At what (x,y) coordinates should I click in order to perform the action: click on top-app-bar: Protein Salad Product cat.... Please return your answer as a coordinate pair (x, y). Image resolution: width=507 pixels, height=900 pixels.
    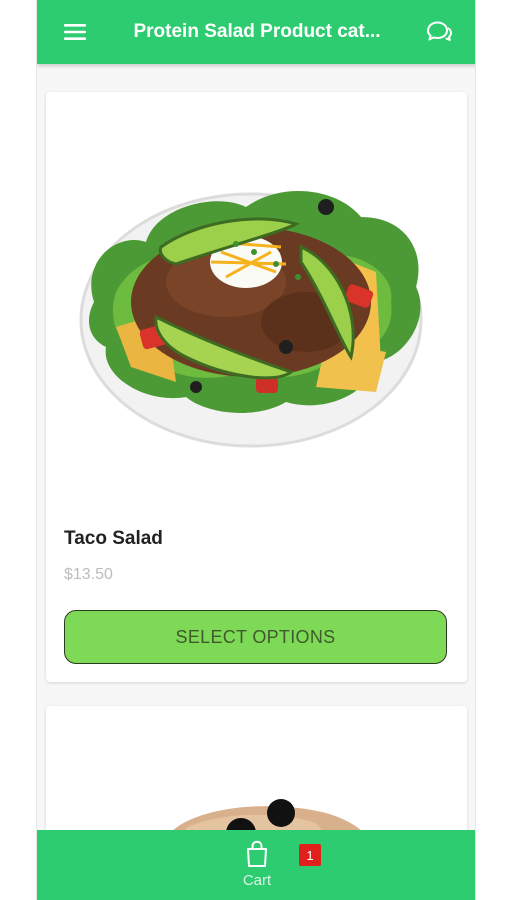
    Looking at the image, I should click on (256, 32).